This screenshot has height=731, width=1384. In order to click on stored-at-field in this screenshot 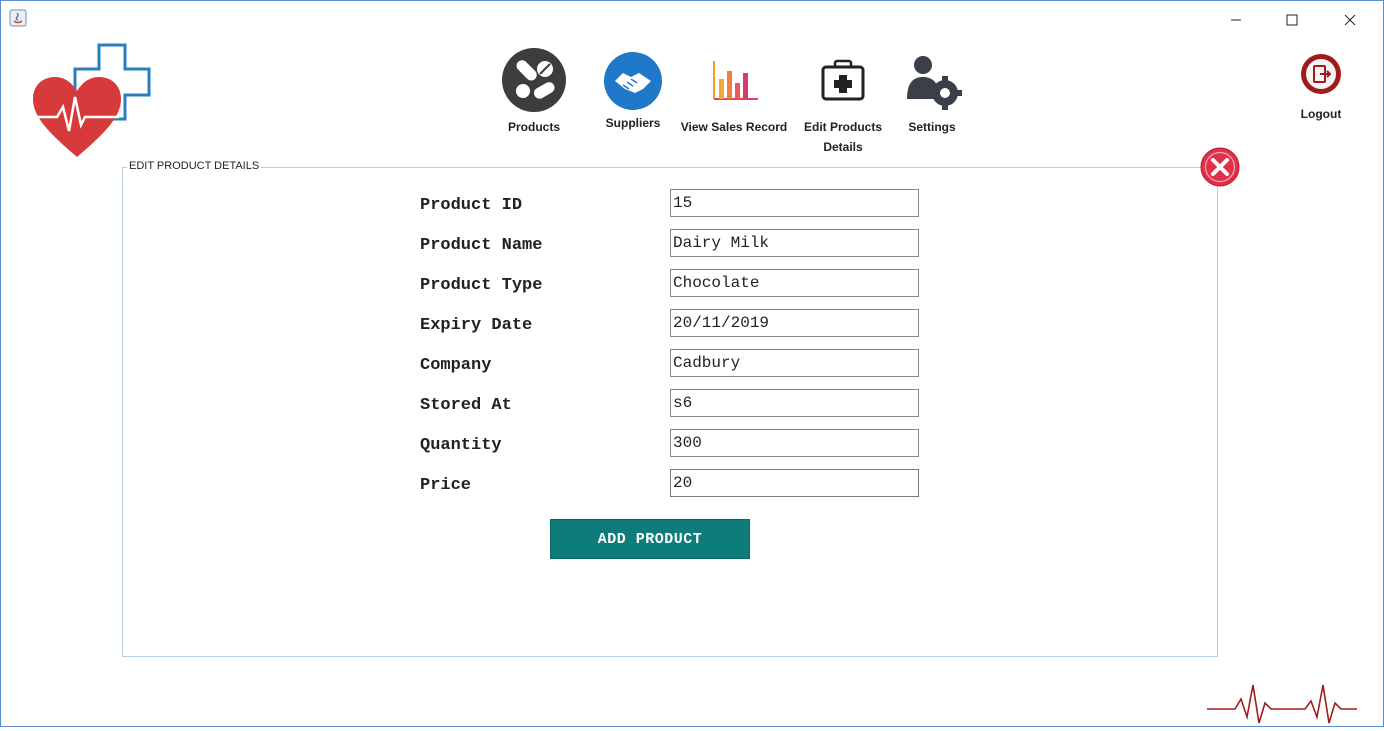, I will do `click(794, 403)`.